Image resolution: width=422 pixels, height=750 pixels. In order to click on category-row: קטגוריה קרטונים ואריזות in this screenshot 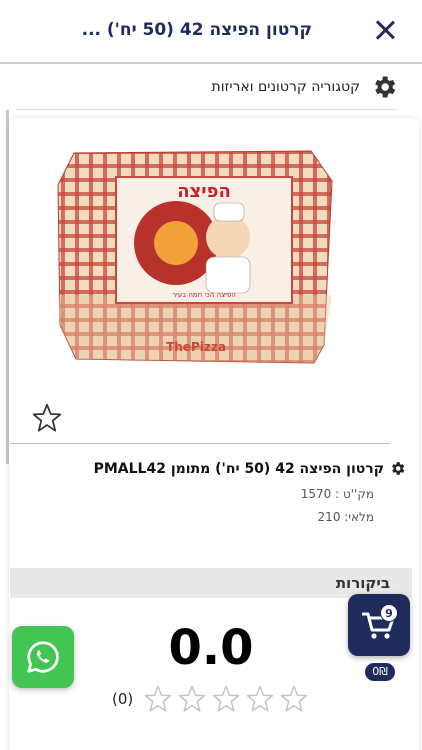, I will do `click(211, 88)`.